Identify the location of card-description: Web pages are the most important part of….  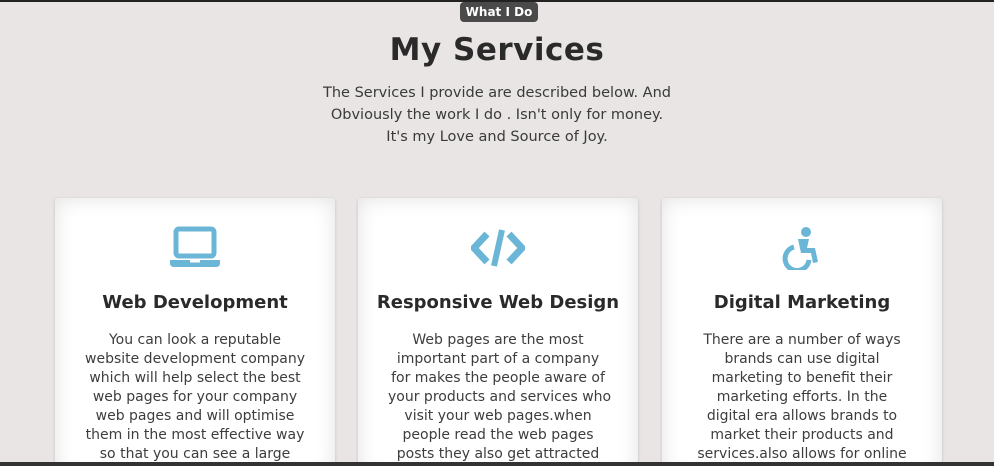
(500, 397).